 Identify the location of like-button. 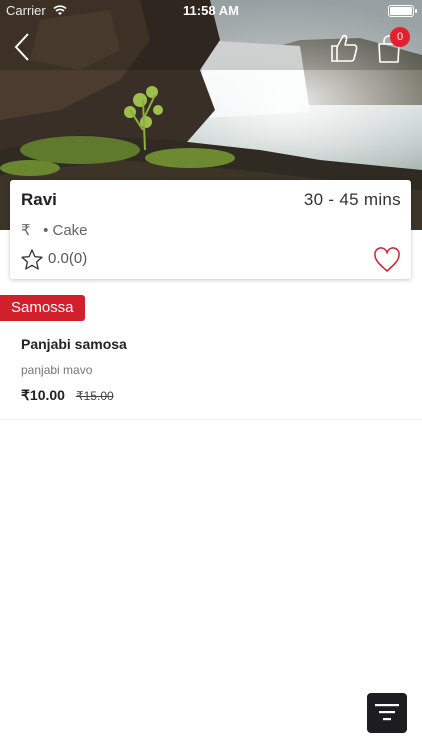
(344, 48).